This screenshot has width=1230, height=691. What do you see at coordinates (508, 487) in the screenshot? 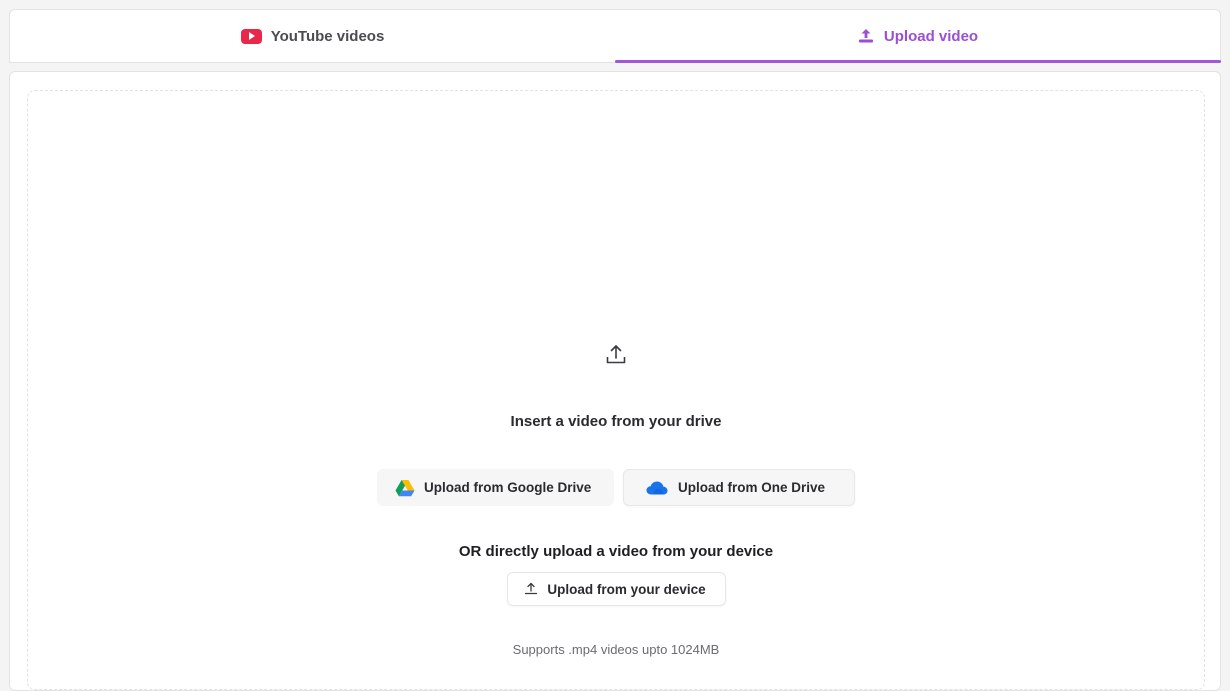
I see `google-drive-label: Upload from Google Drive` at bounding box center [508, 487].